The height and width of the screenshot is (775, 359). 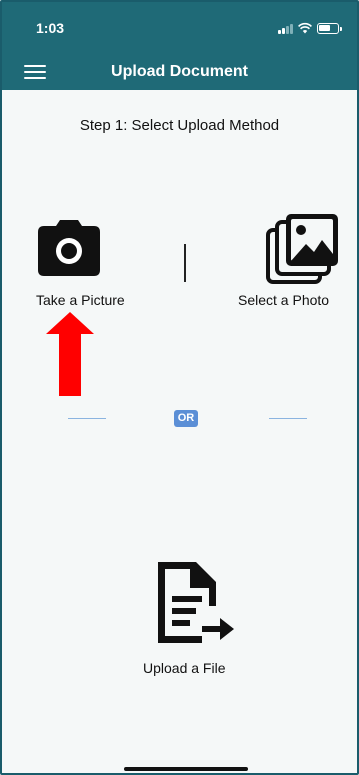 What do you see at coordinates (70, 354) in the screenshot?
I see `red-up-arrow-icon` at bounding box center [70, 354].